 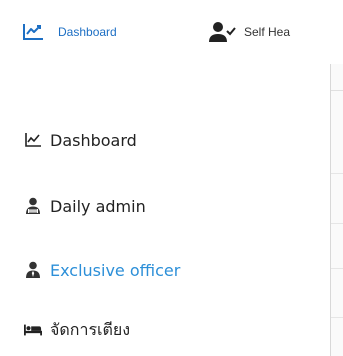 I want to click on menu-item-label: Dashboard, so click(x=93, y=140).